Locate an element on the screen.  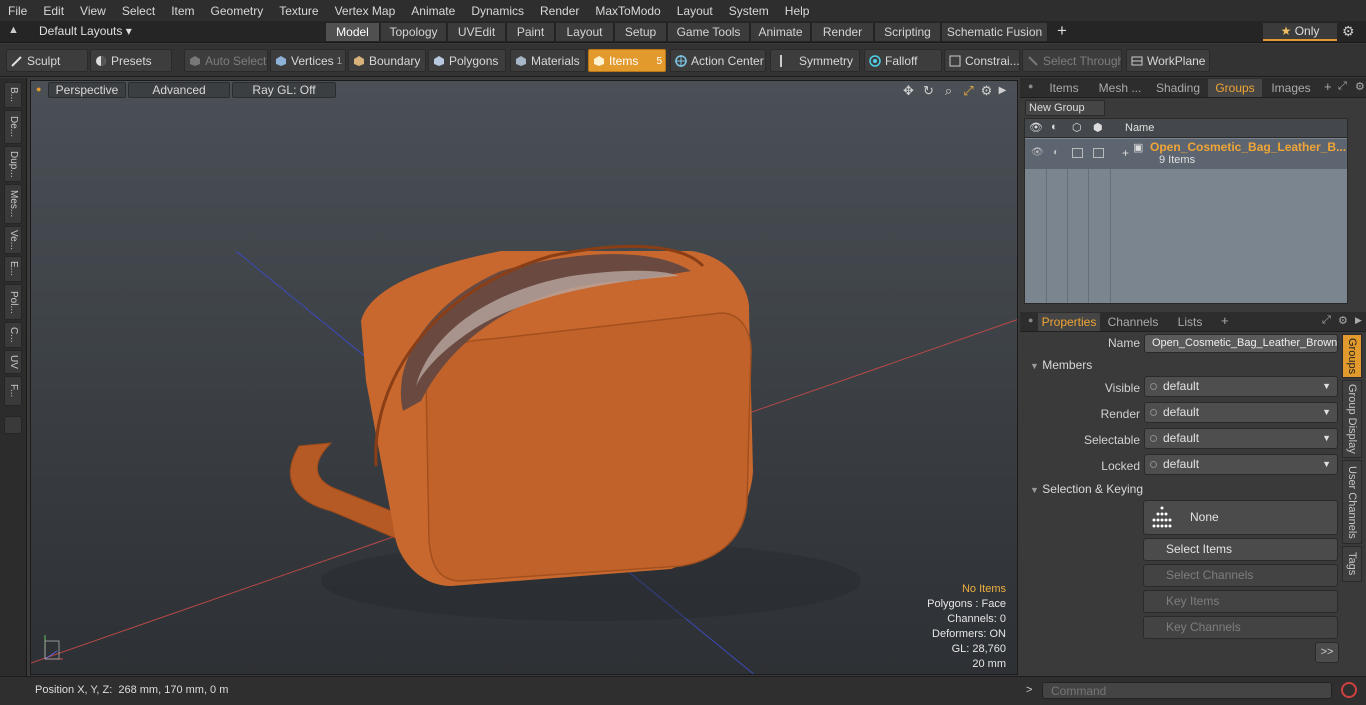
add-properties-tab-icon: + is located at coordinates (1225, 320).